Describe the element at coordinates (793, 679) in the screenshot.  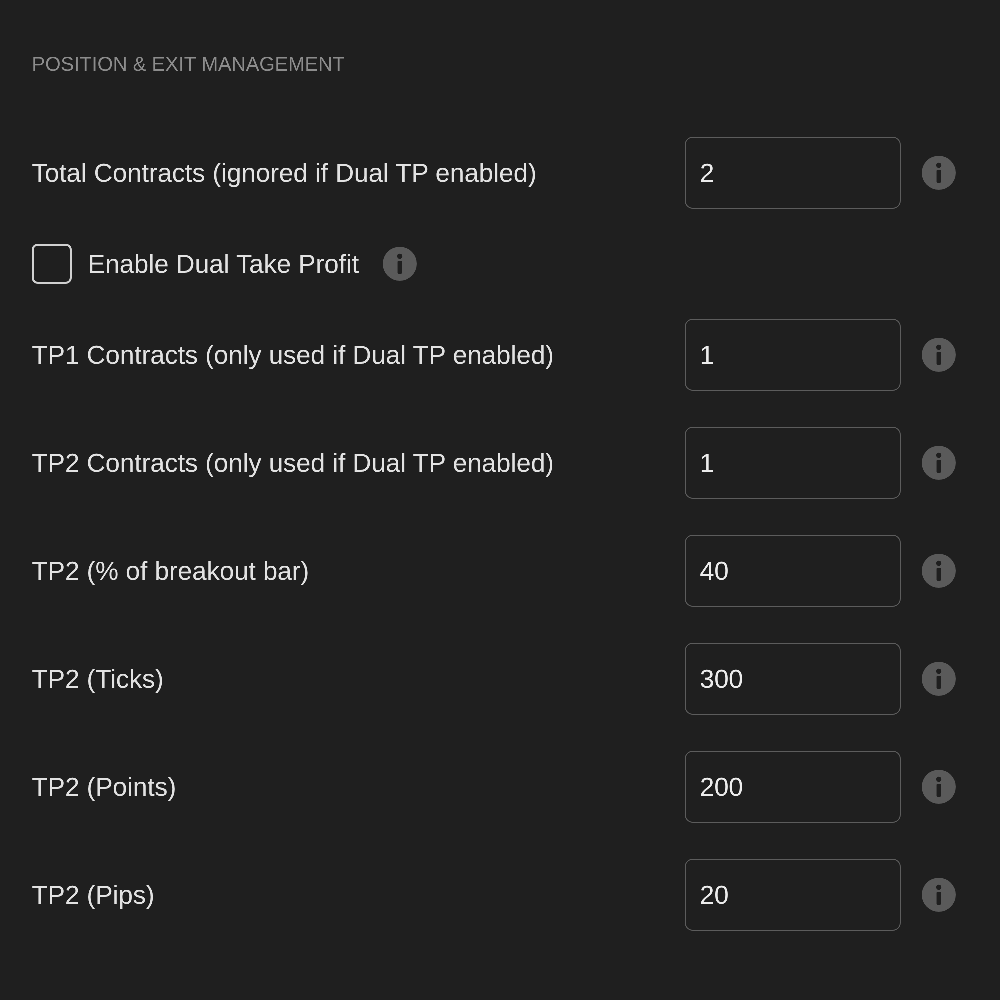
I see `number-field: 300` at that location.